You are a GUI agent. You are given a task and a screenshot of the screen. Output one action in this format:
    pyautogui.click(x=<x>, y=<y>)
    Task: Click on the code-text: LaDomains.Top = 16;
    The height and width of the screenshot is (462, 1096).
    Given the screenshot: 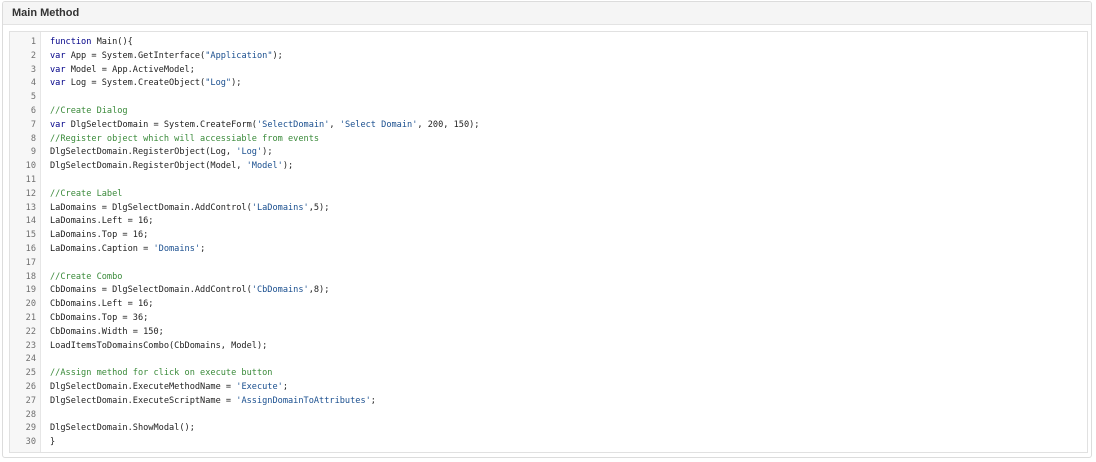 What is the action you would take?
    pyautogui.click(x=99, y=236)
    